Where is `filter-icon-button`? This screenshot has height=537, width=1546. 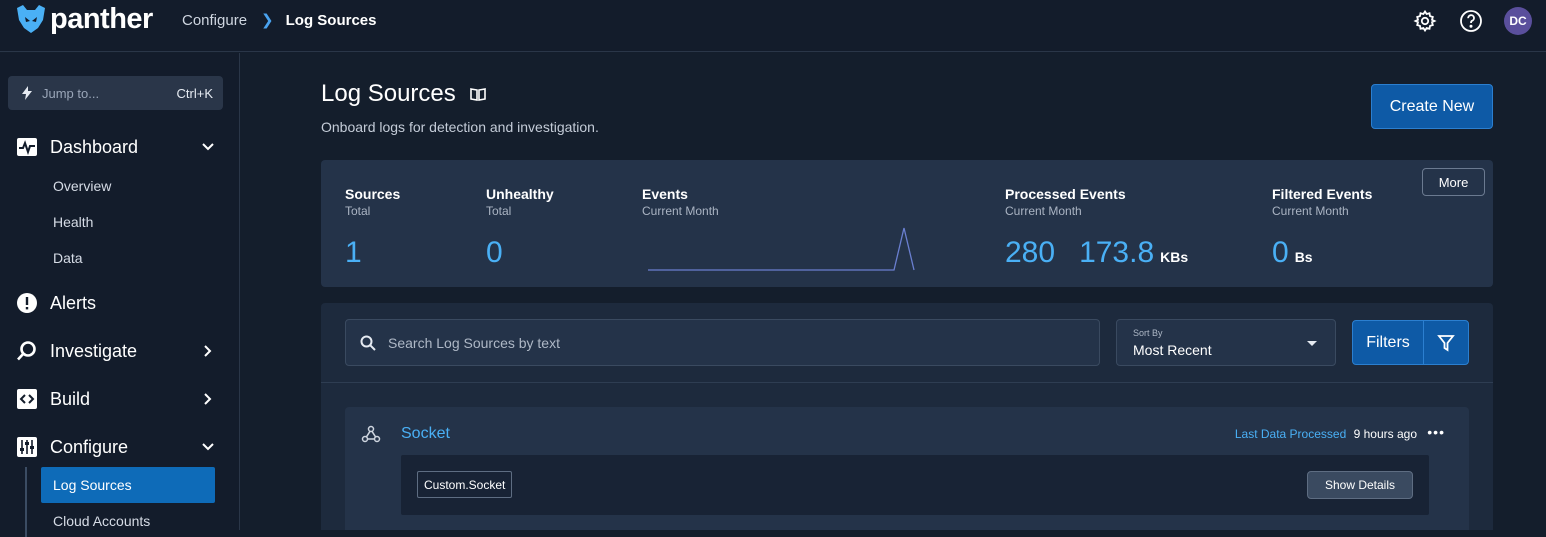
filter-icon-button is located at coordinates (1446, 342).